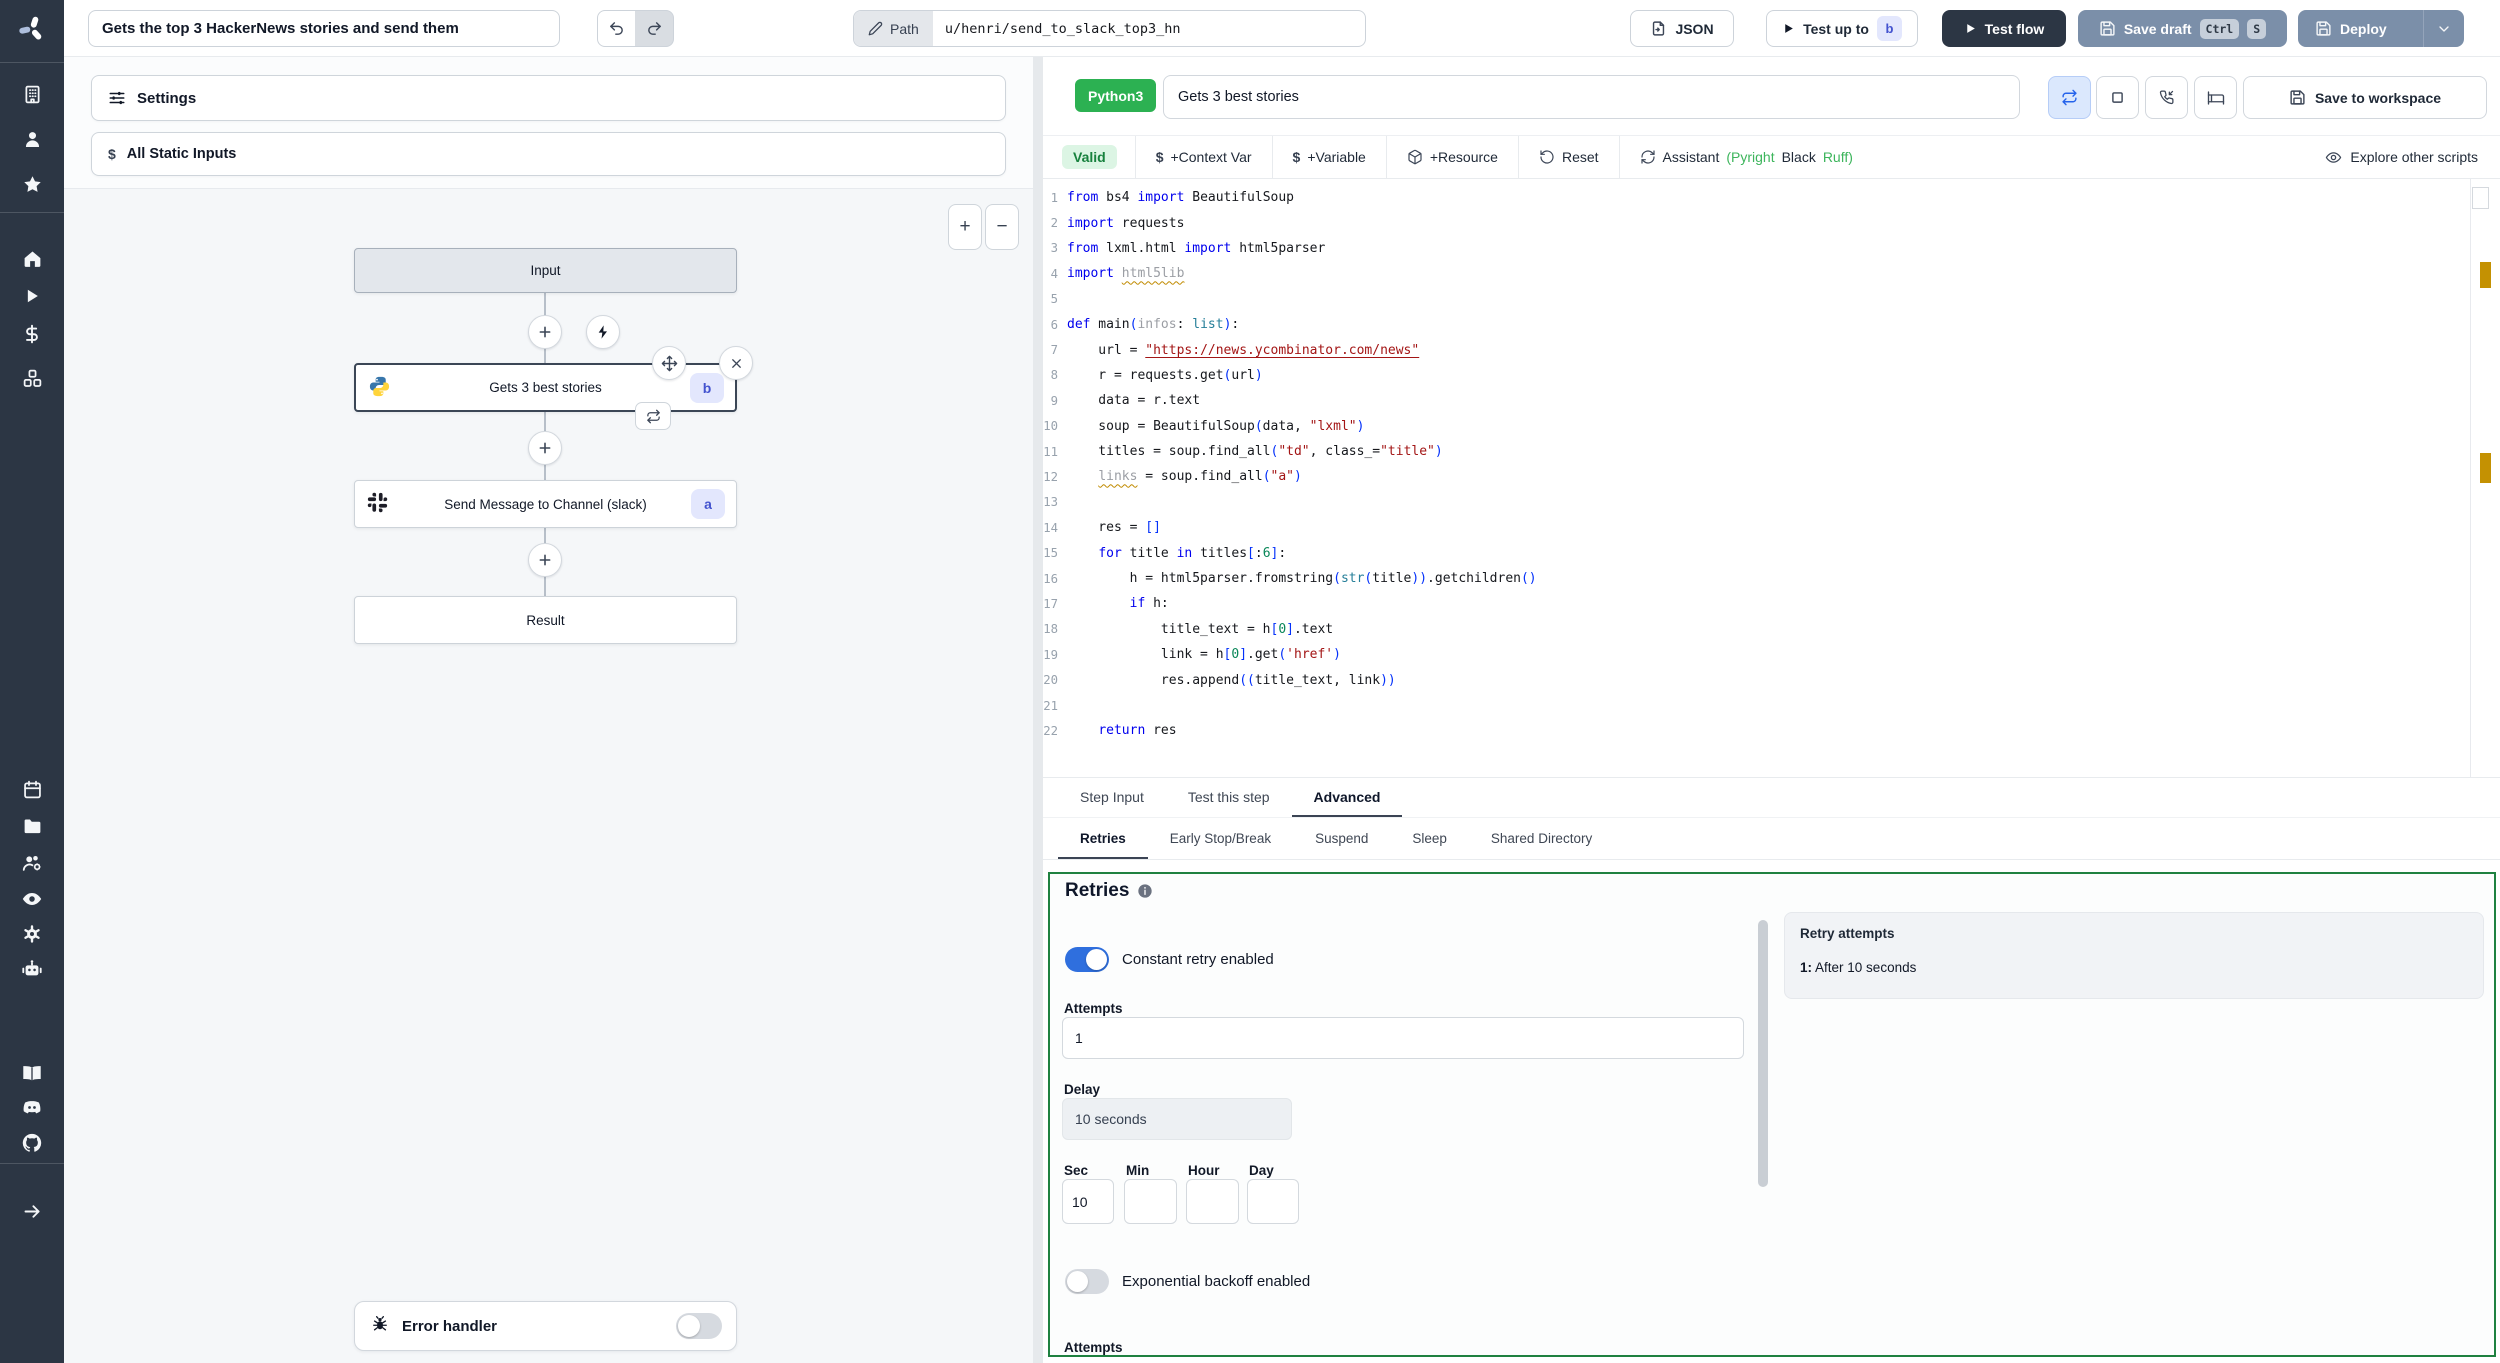 Image resolution: width=2500 pixels, height=1363 pixels. Describe the element at coordinates (1403, 1038) in the screenshot. I see `attempts-input` at that location.